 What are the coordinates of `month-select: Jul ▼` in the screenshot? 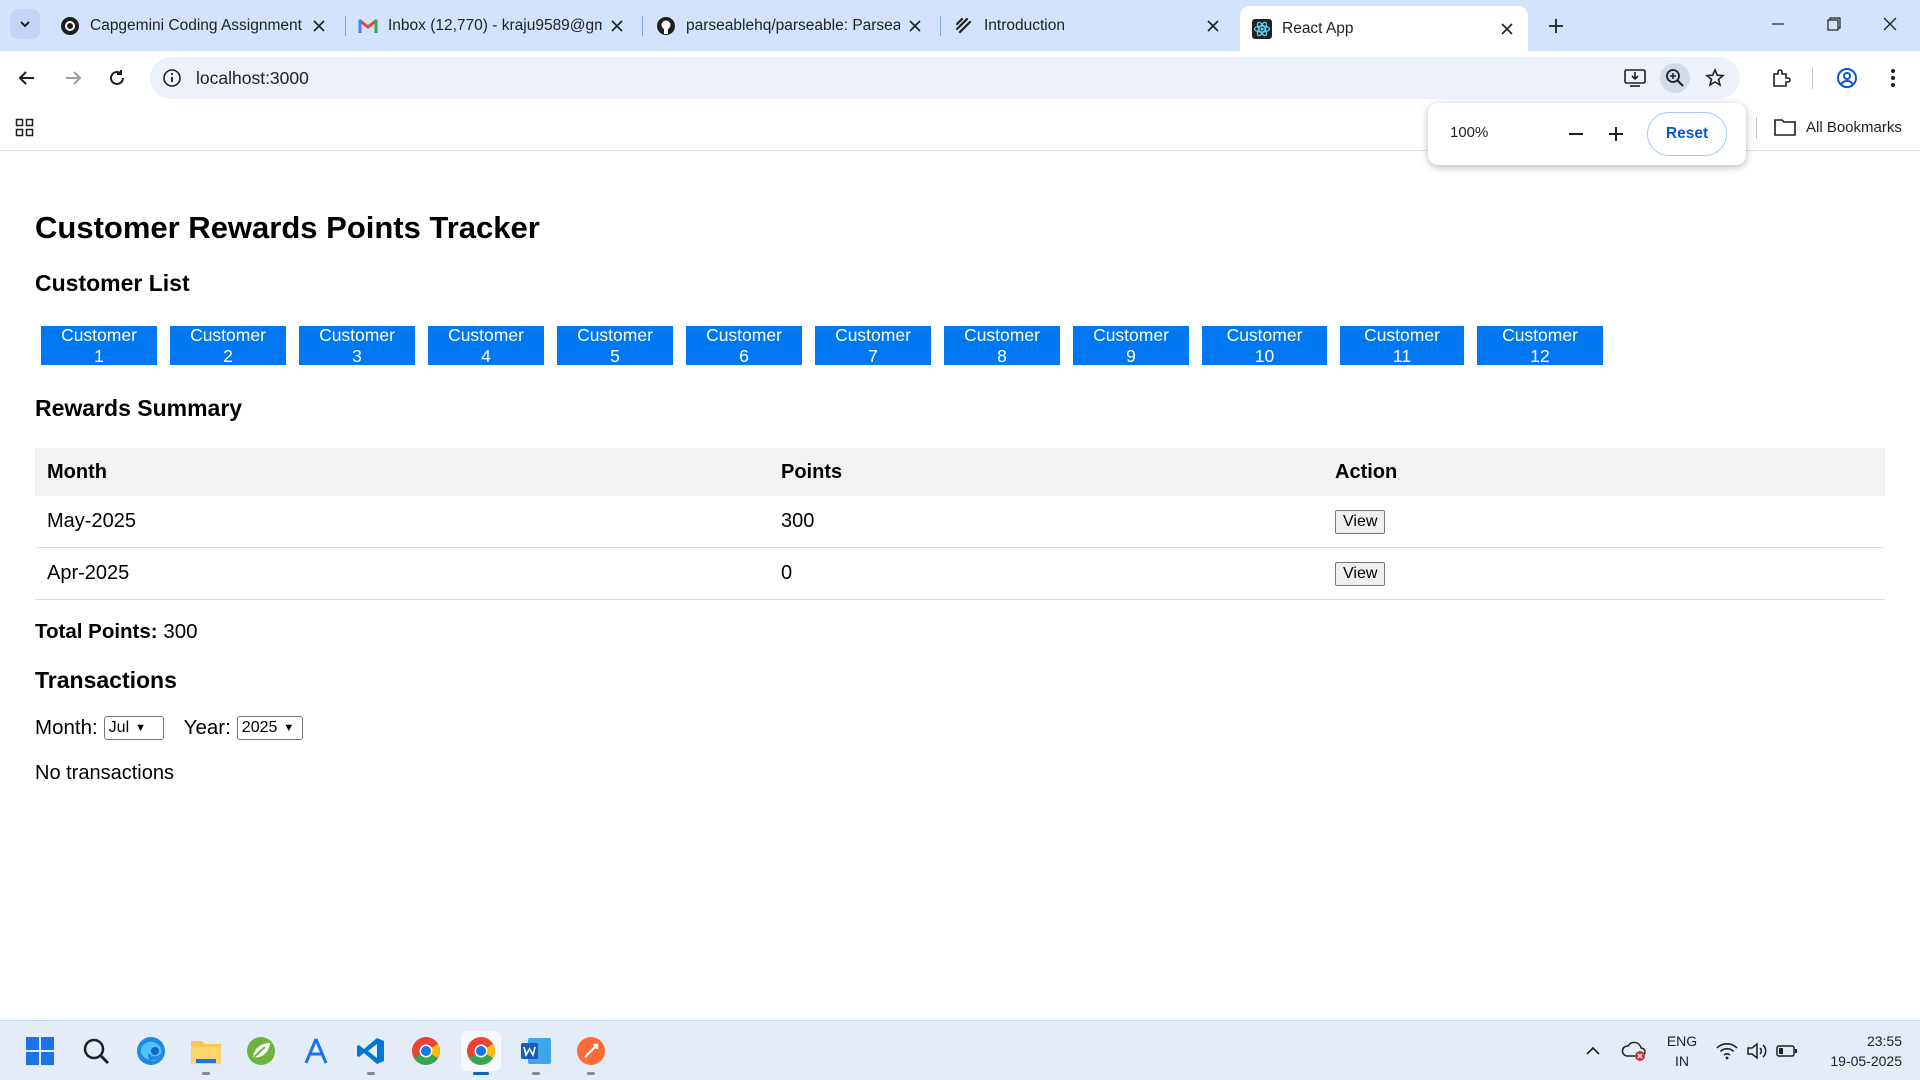 It's located at (133, 728).